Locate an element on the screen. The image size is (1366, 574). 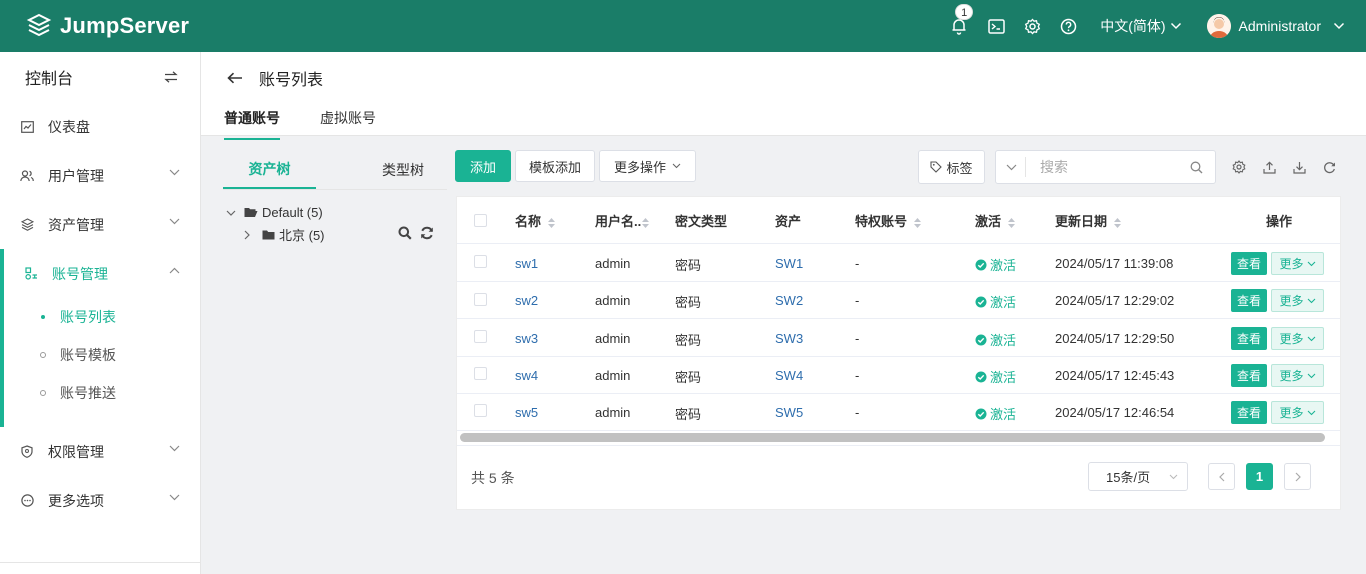
tab-type-tree: 类型树 is located at coordinates (381, 169).